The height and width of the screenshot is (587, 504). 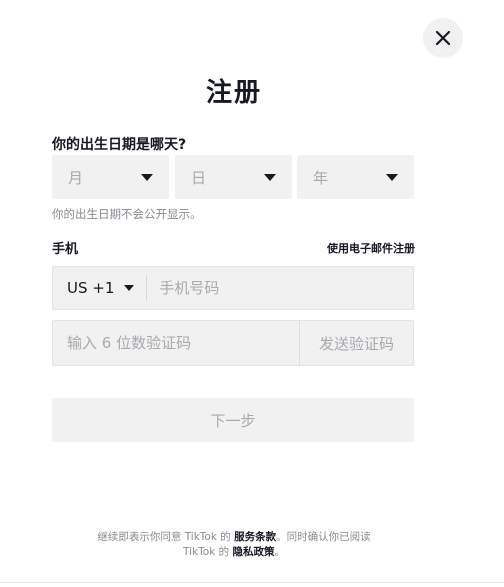 I want to click on divider, so click(x=252, y=582).